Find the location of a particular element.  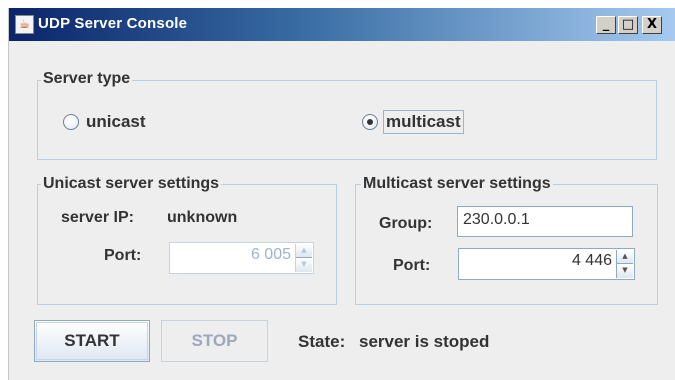

java-cup-icon: ☕ is located at coordinates (24, 24).